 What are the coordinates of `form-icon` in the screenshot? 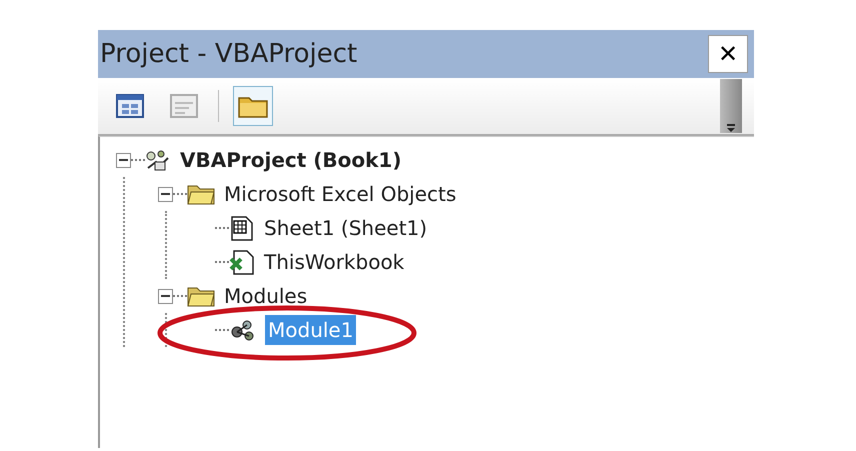 It's located at (130, 106).